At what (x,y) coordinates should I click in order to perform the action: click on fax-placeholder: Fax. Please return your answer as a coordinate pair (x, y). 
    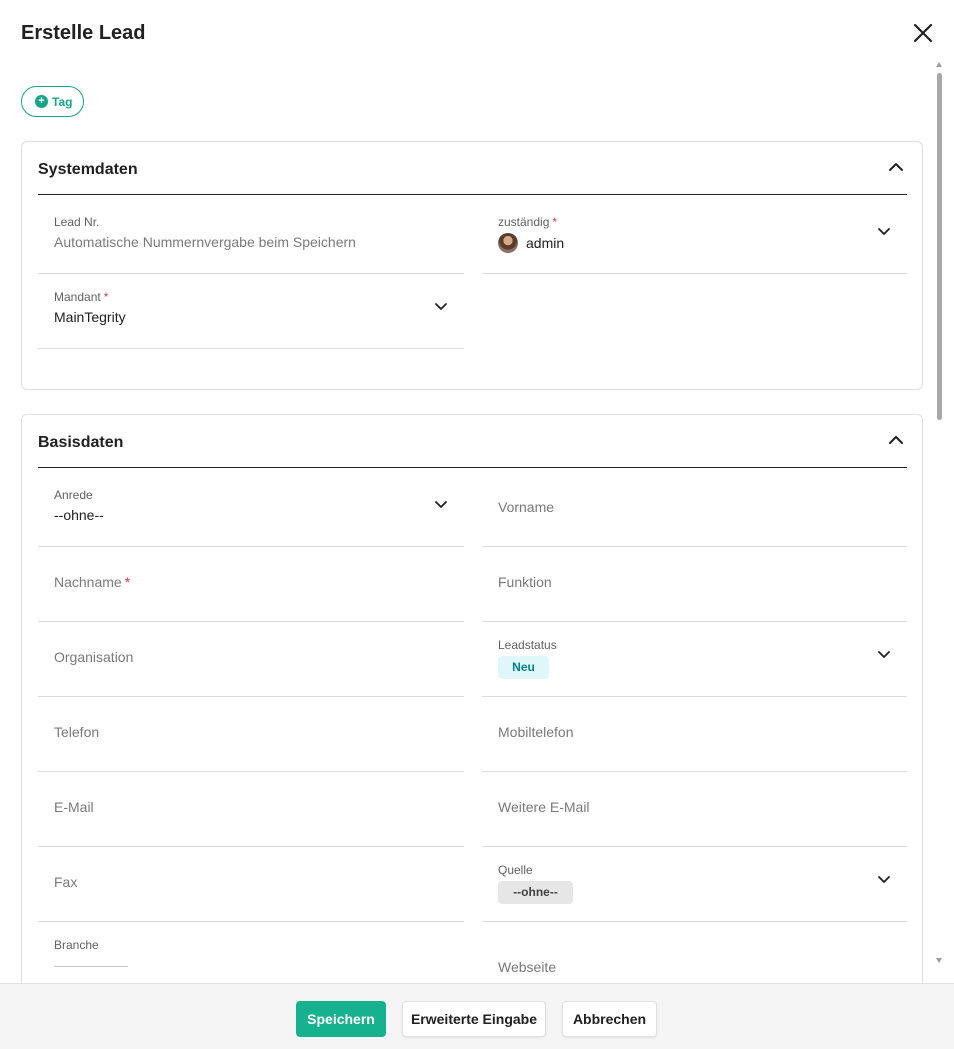
    Looking at the image, I should click on (66, 882).